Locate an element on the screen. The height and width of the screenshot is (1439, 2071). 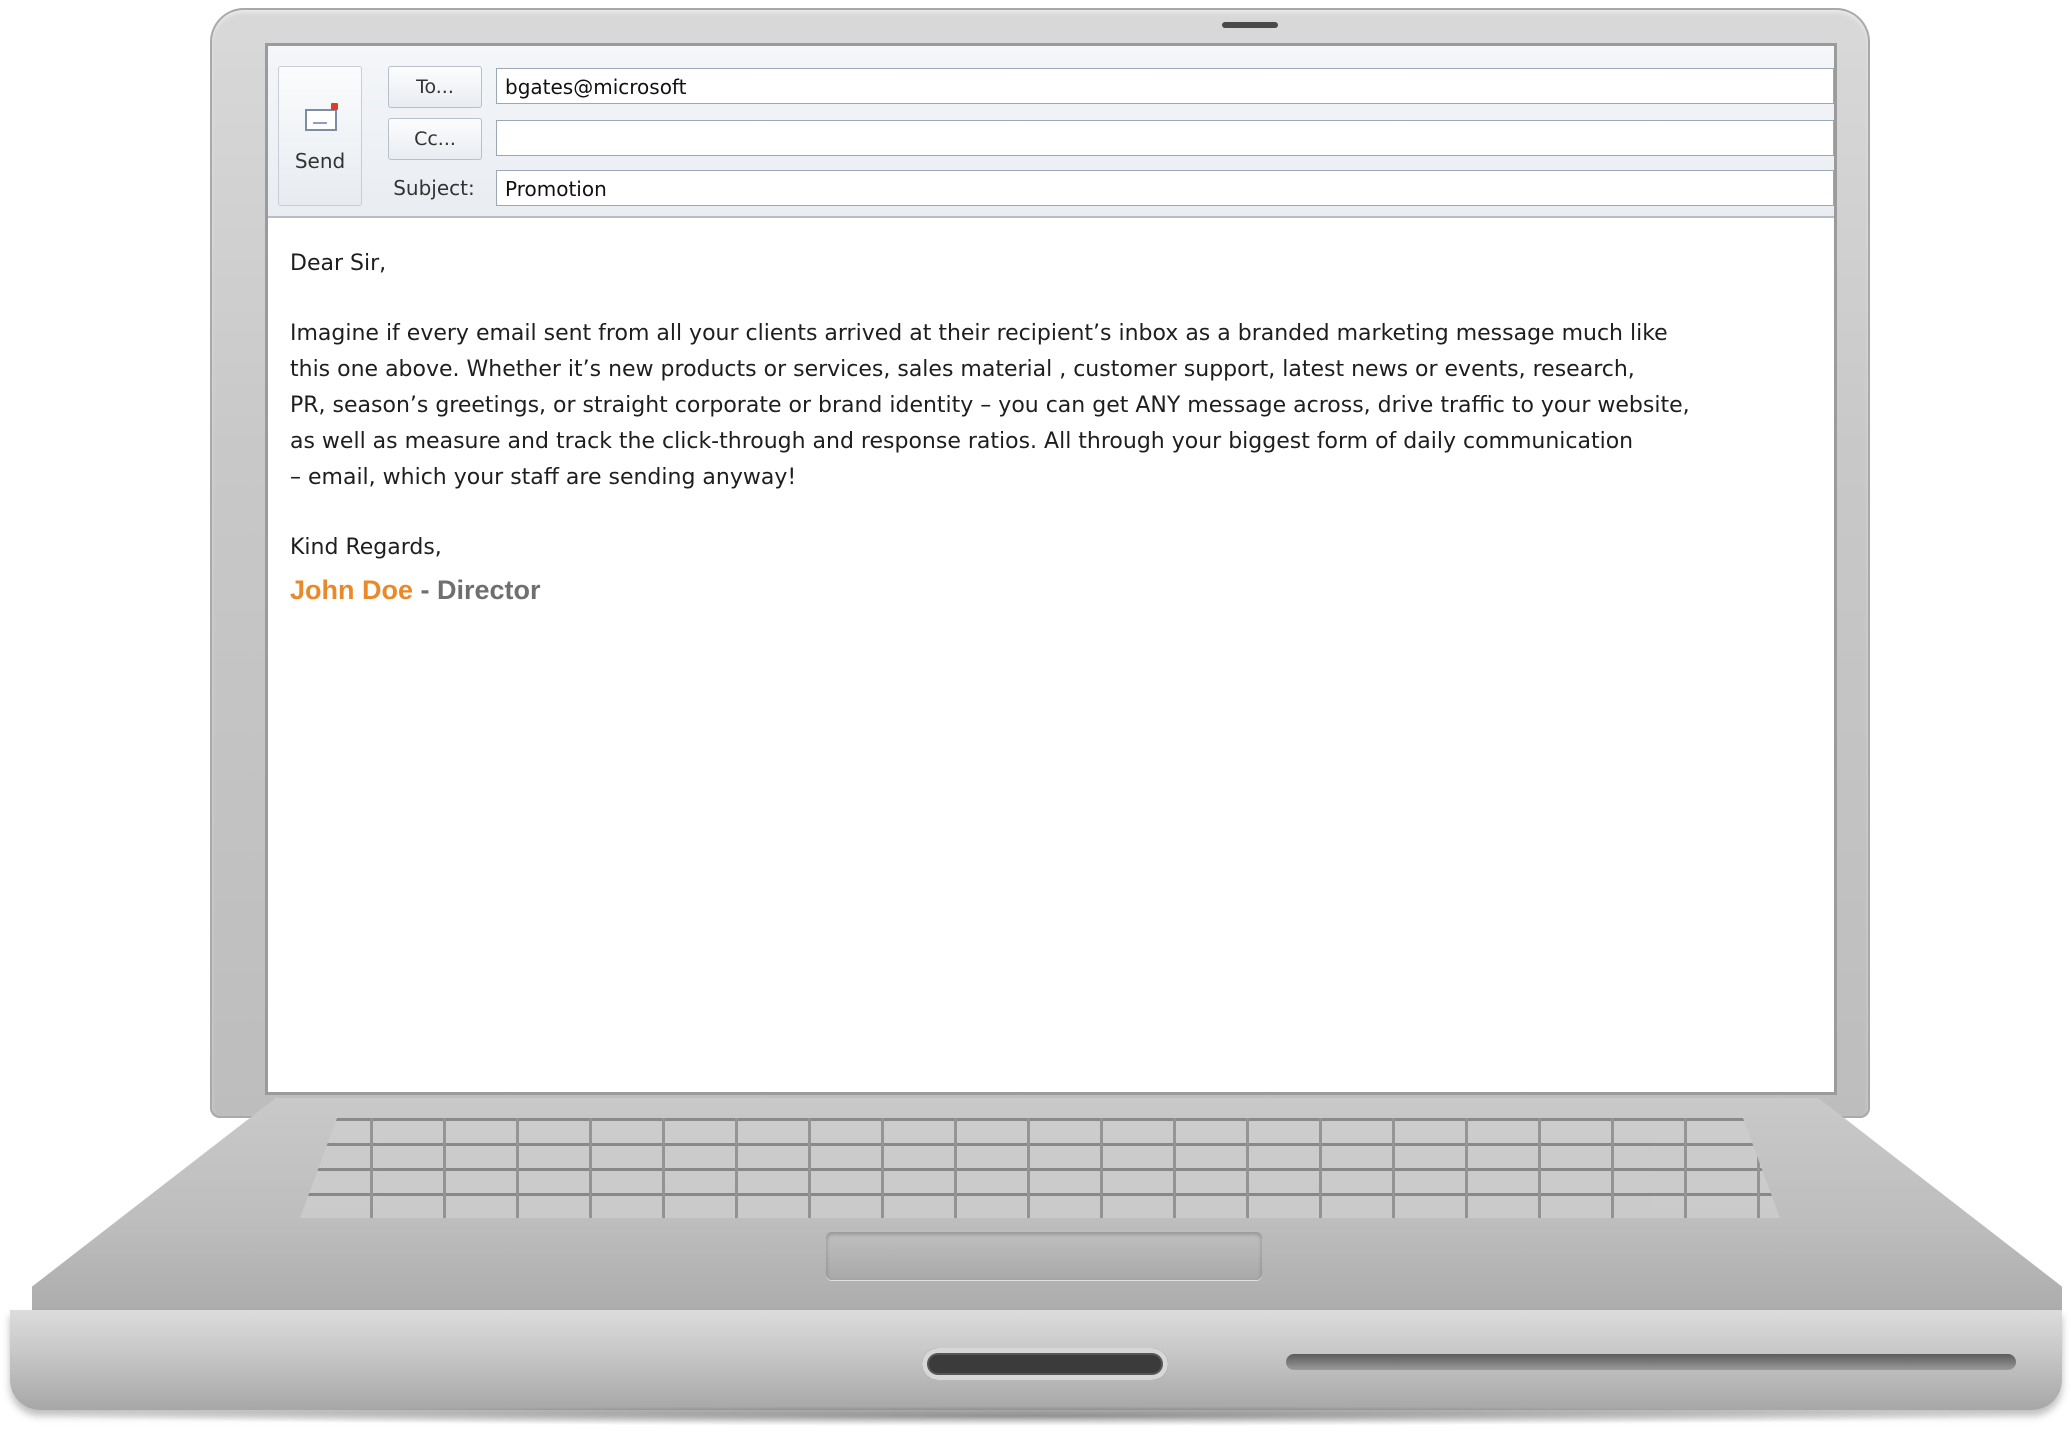
envelope-icon is located at coordinates (321, 120).